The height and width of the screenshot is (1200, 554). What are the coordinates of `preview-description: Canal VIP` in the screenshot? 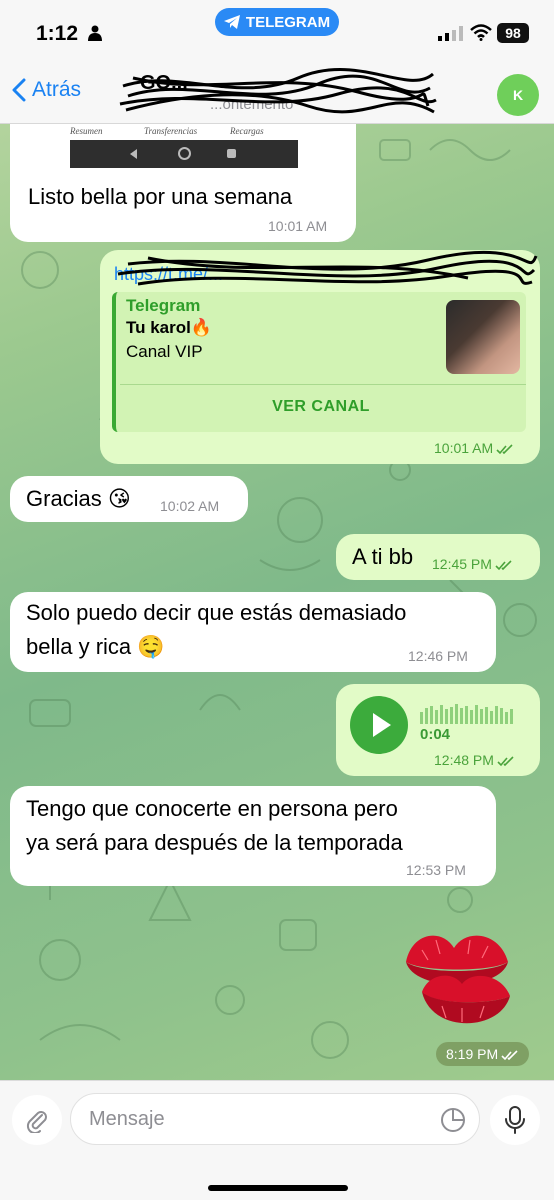 It's located at (164, 351).